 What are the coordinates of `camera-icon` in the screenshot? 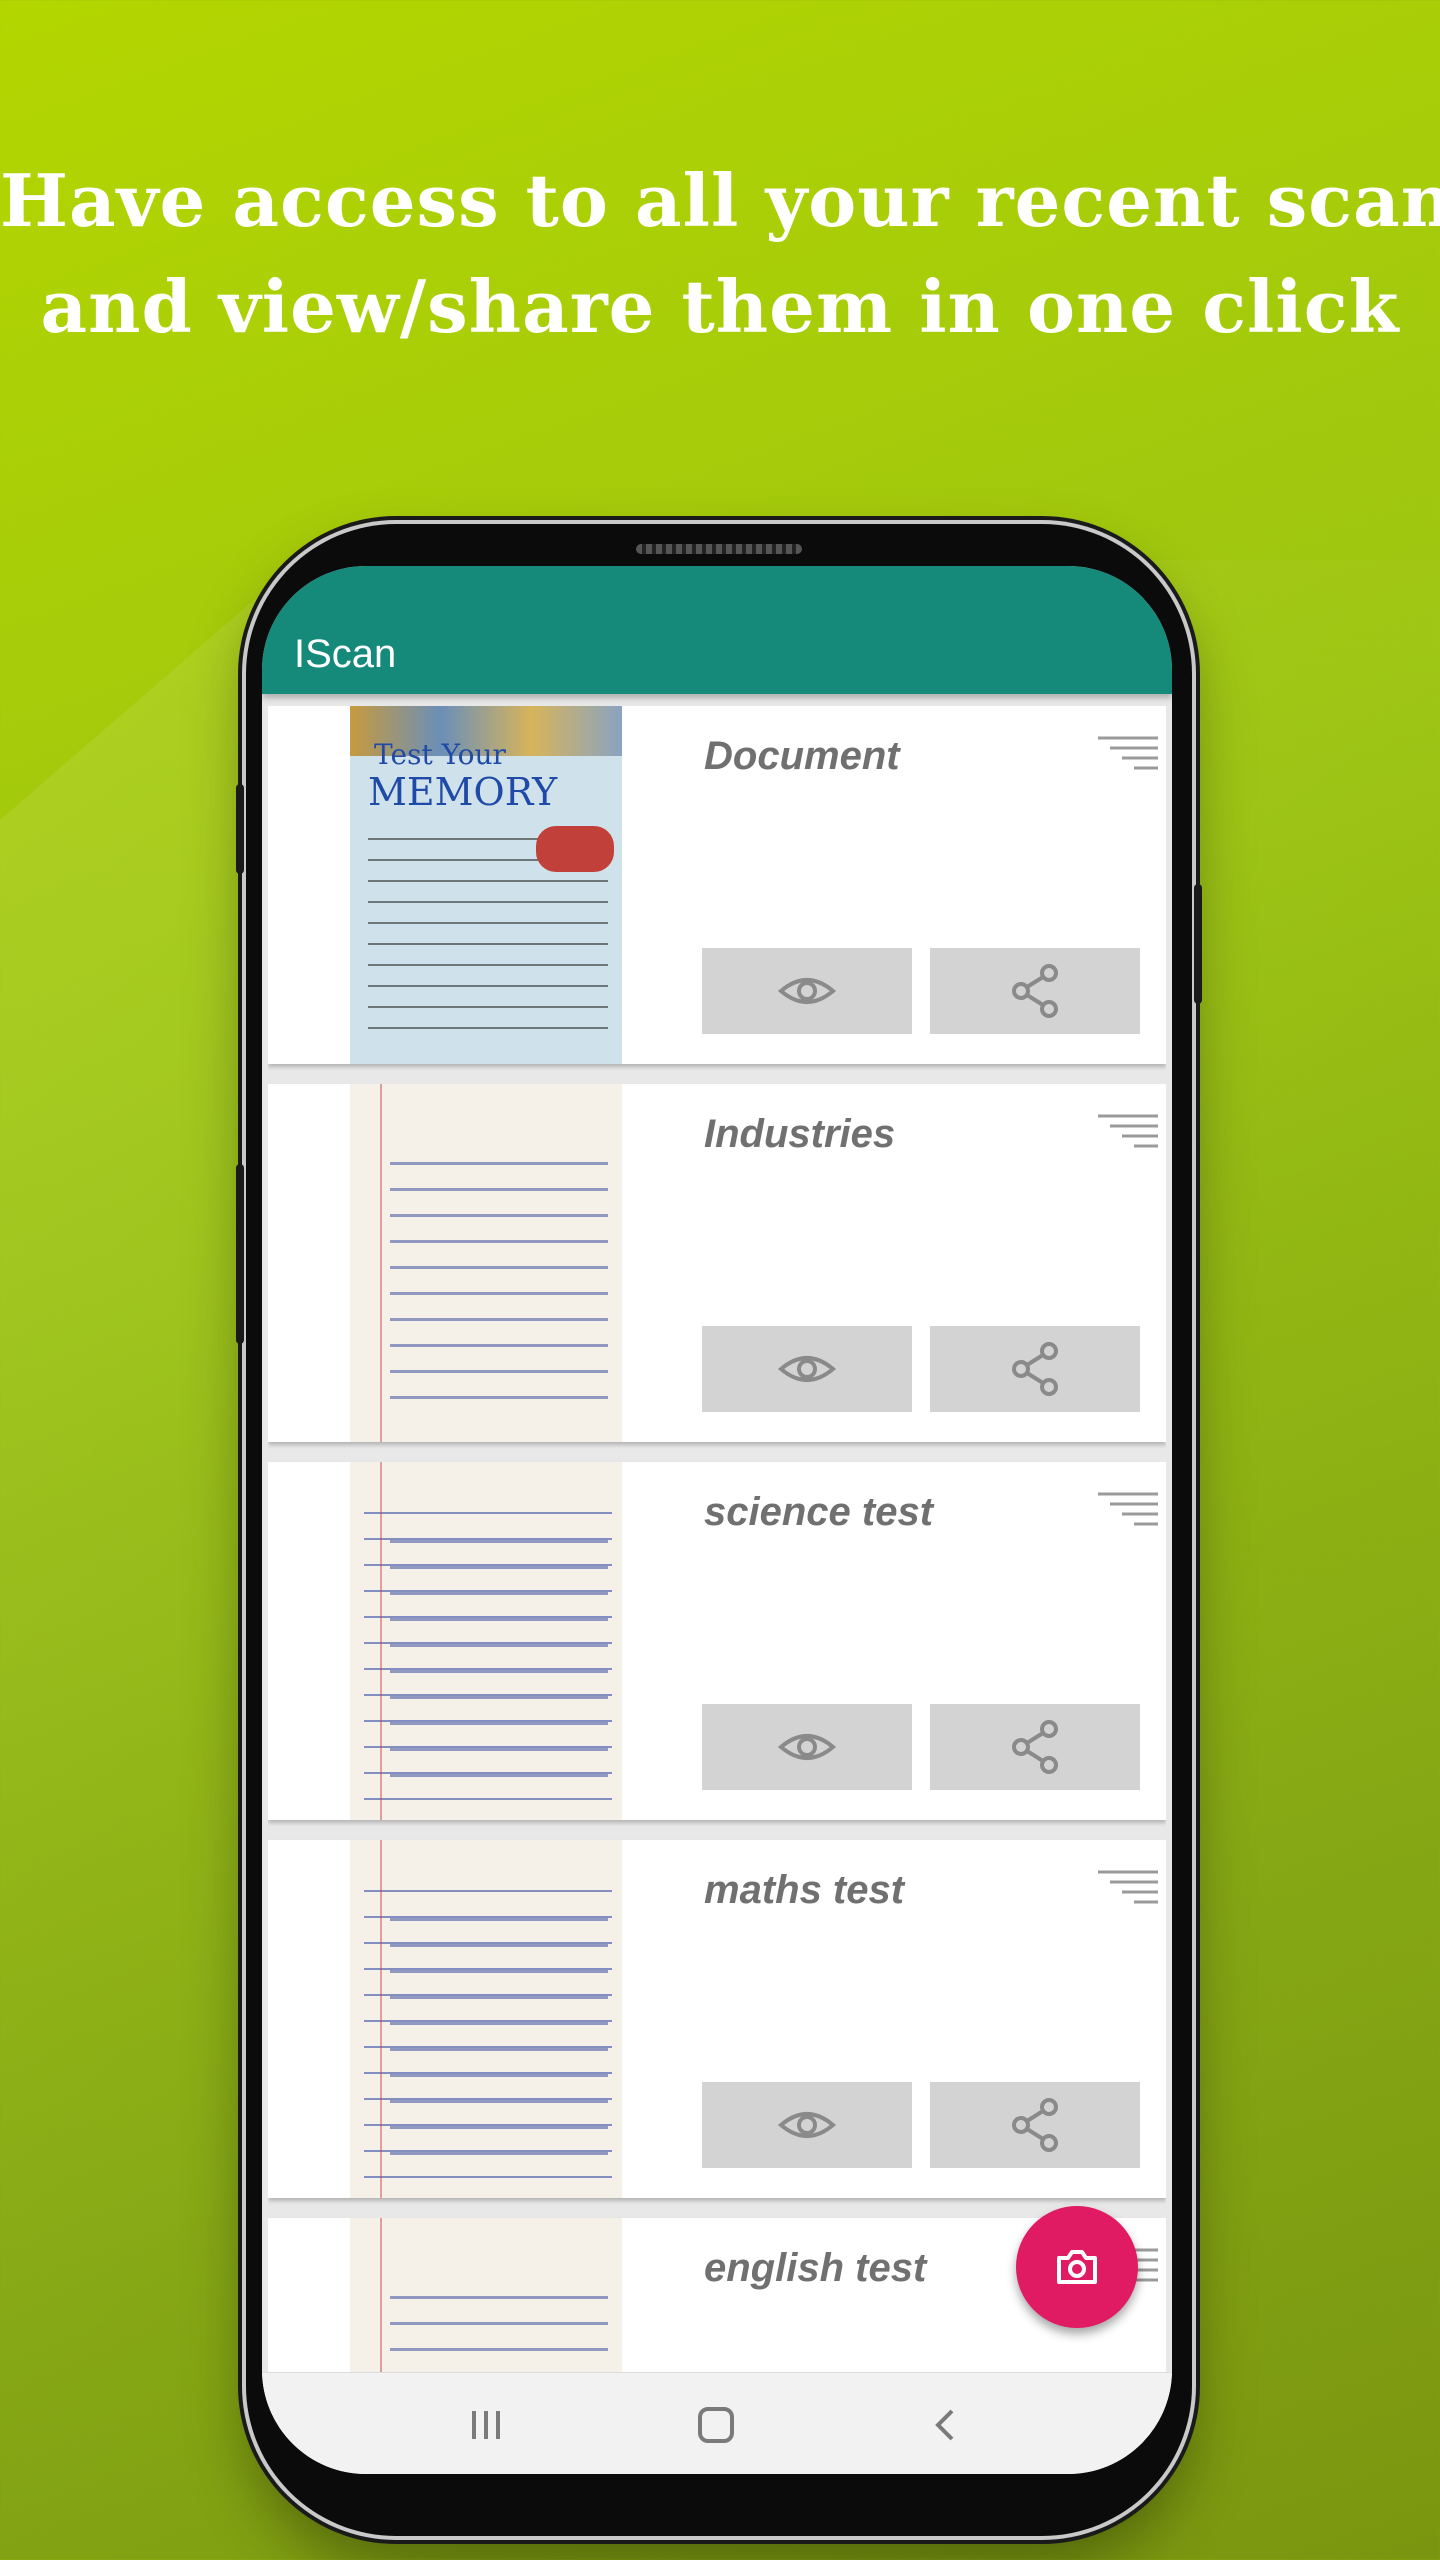 It's located at (1077, 2267).